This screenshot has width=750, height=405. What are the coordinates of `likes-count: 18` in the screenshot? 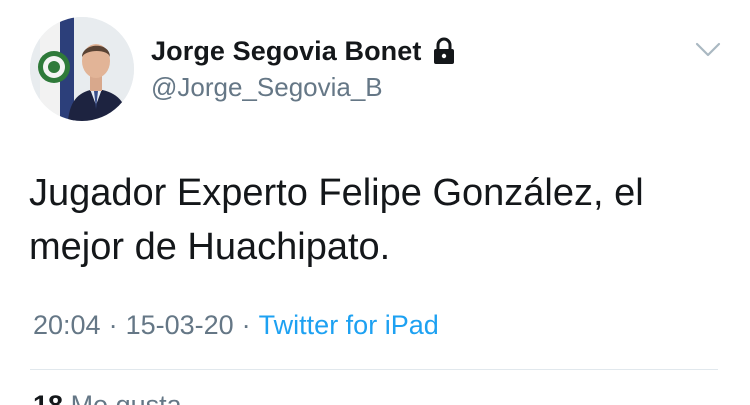 It's located at (48, 397).